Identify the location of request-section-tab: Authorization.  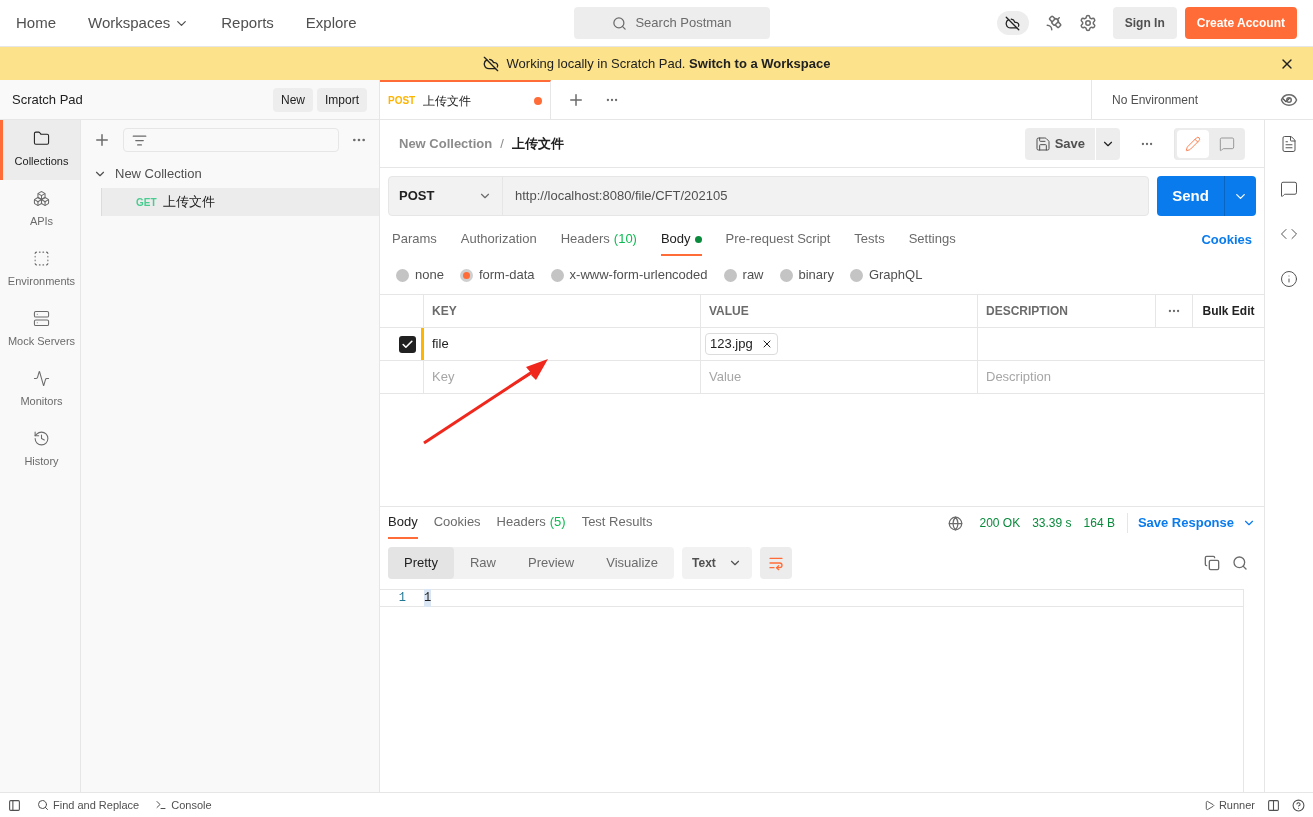
(498, 240).